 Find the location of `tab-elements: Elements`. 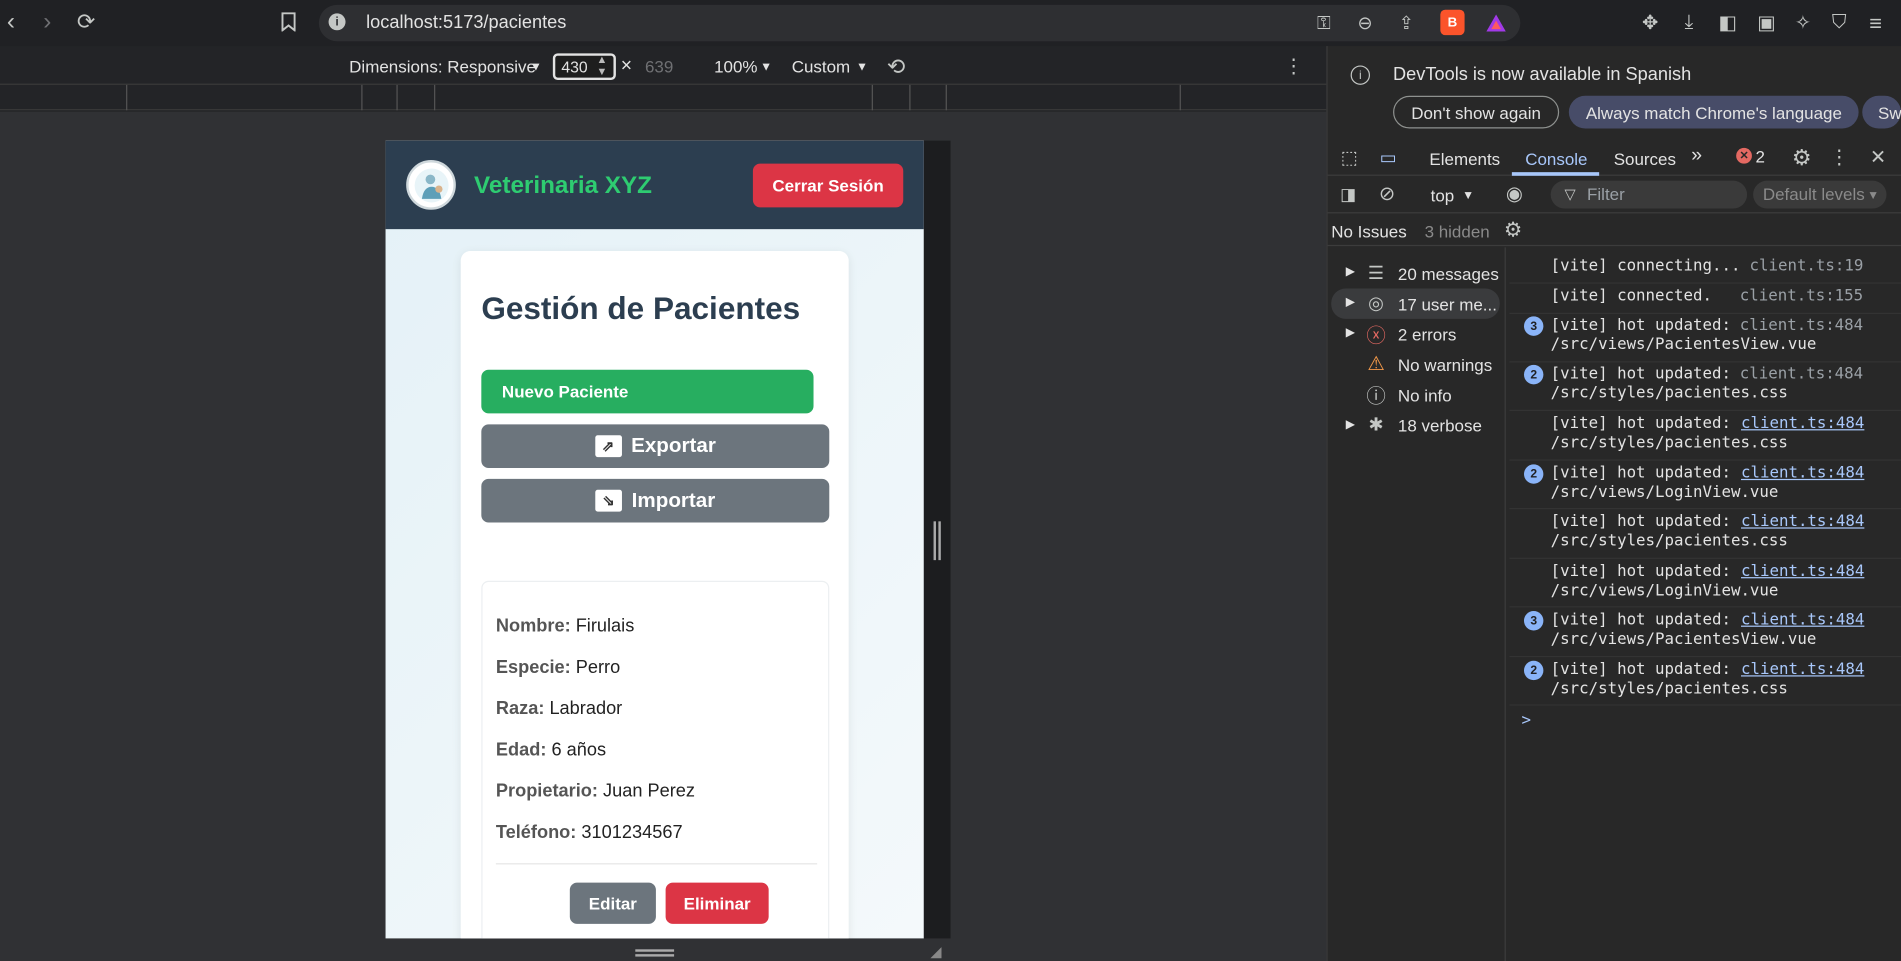

tab-elements: Elements is located at coordinates (1464, 158).